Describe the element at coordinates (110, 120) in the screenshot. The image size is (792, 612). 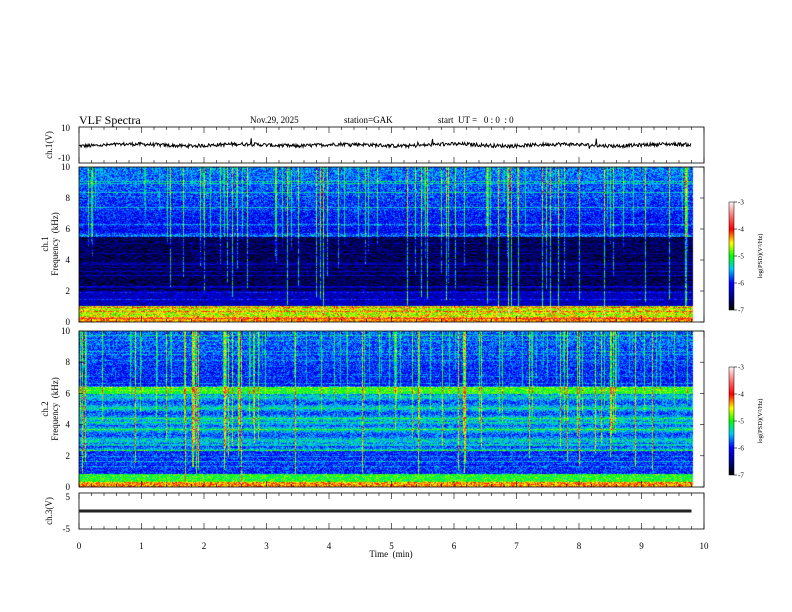
I see `plot-title: VLF Spectra` at that location.